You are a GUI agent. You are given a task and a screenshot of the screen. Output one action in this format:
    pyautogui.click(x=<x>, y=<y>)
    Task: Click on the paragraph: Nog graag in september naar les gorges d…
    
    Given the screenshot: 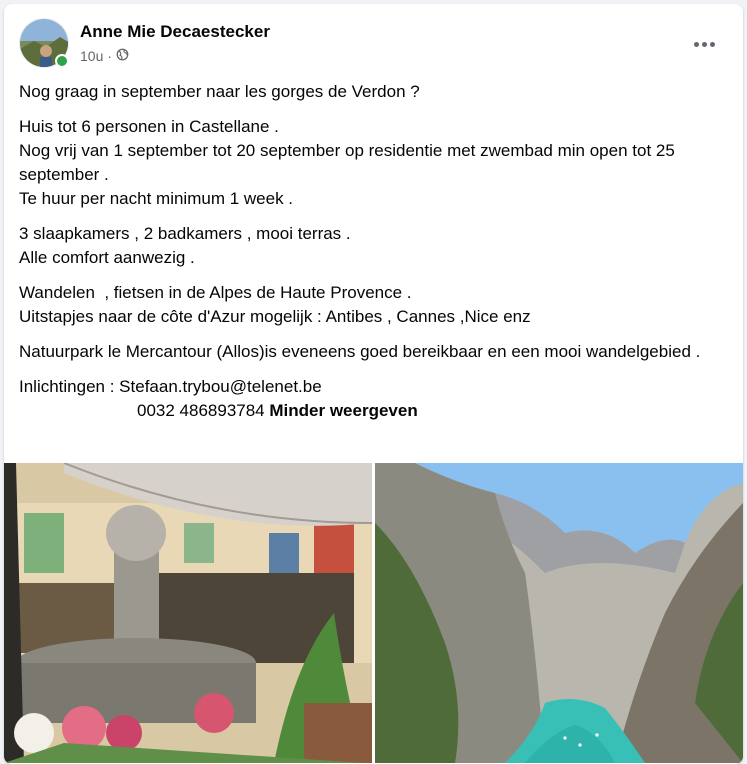 What is the action you would take?
    pyautogui.click(x=373, y=92)
    